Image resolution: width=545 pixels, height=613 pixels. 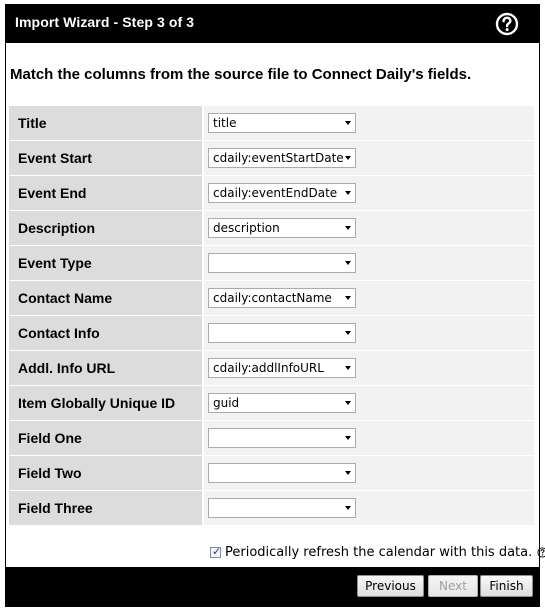 I want to click on dialog-title: Import Wizard - Step 3 of 3, so click(x=105, y=22).